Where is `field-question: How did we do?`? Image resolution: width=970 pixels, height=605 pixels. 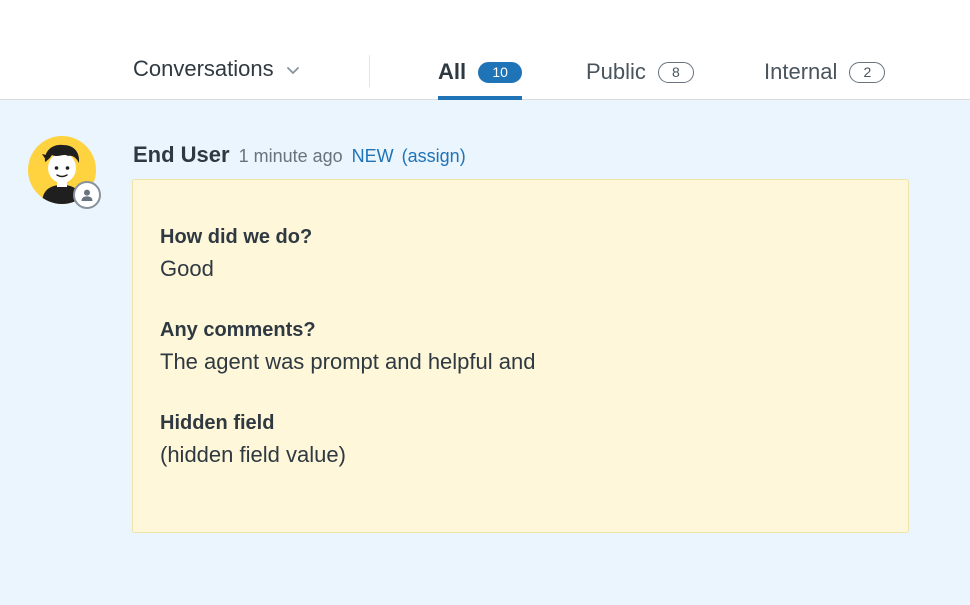 field-question: How did we do? is located at coordinates (236, 237).